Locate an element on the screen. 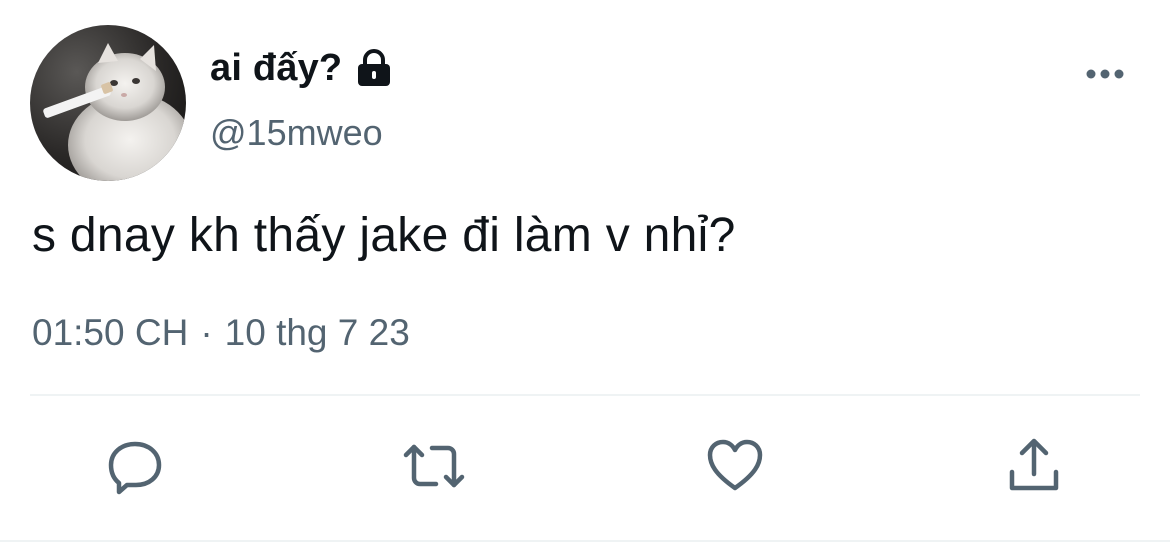  lock-icon is located at coordinates (374, 68).